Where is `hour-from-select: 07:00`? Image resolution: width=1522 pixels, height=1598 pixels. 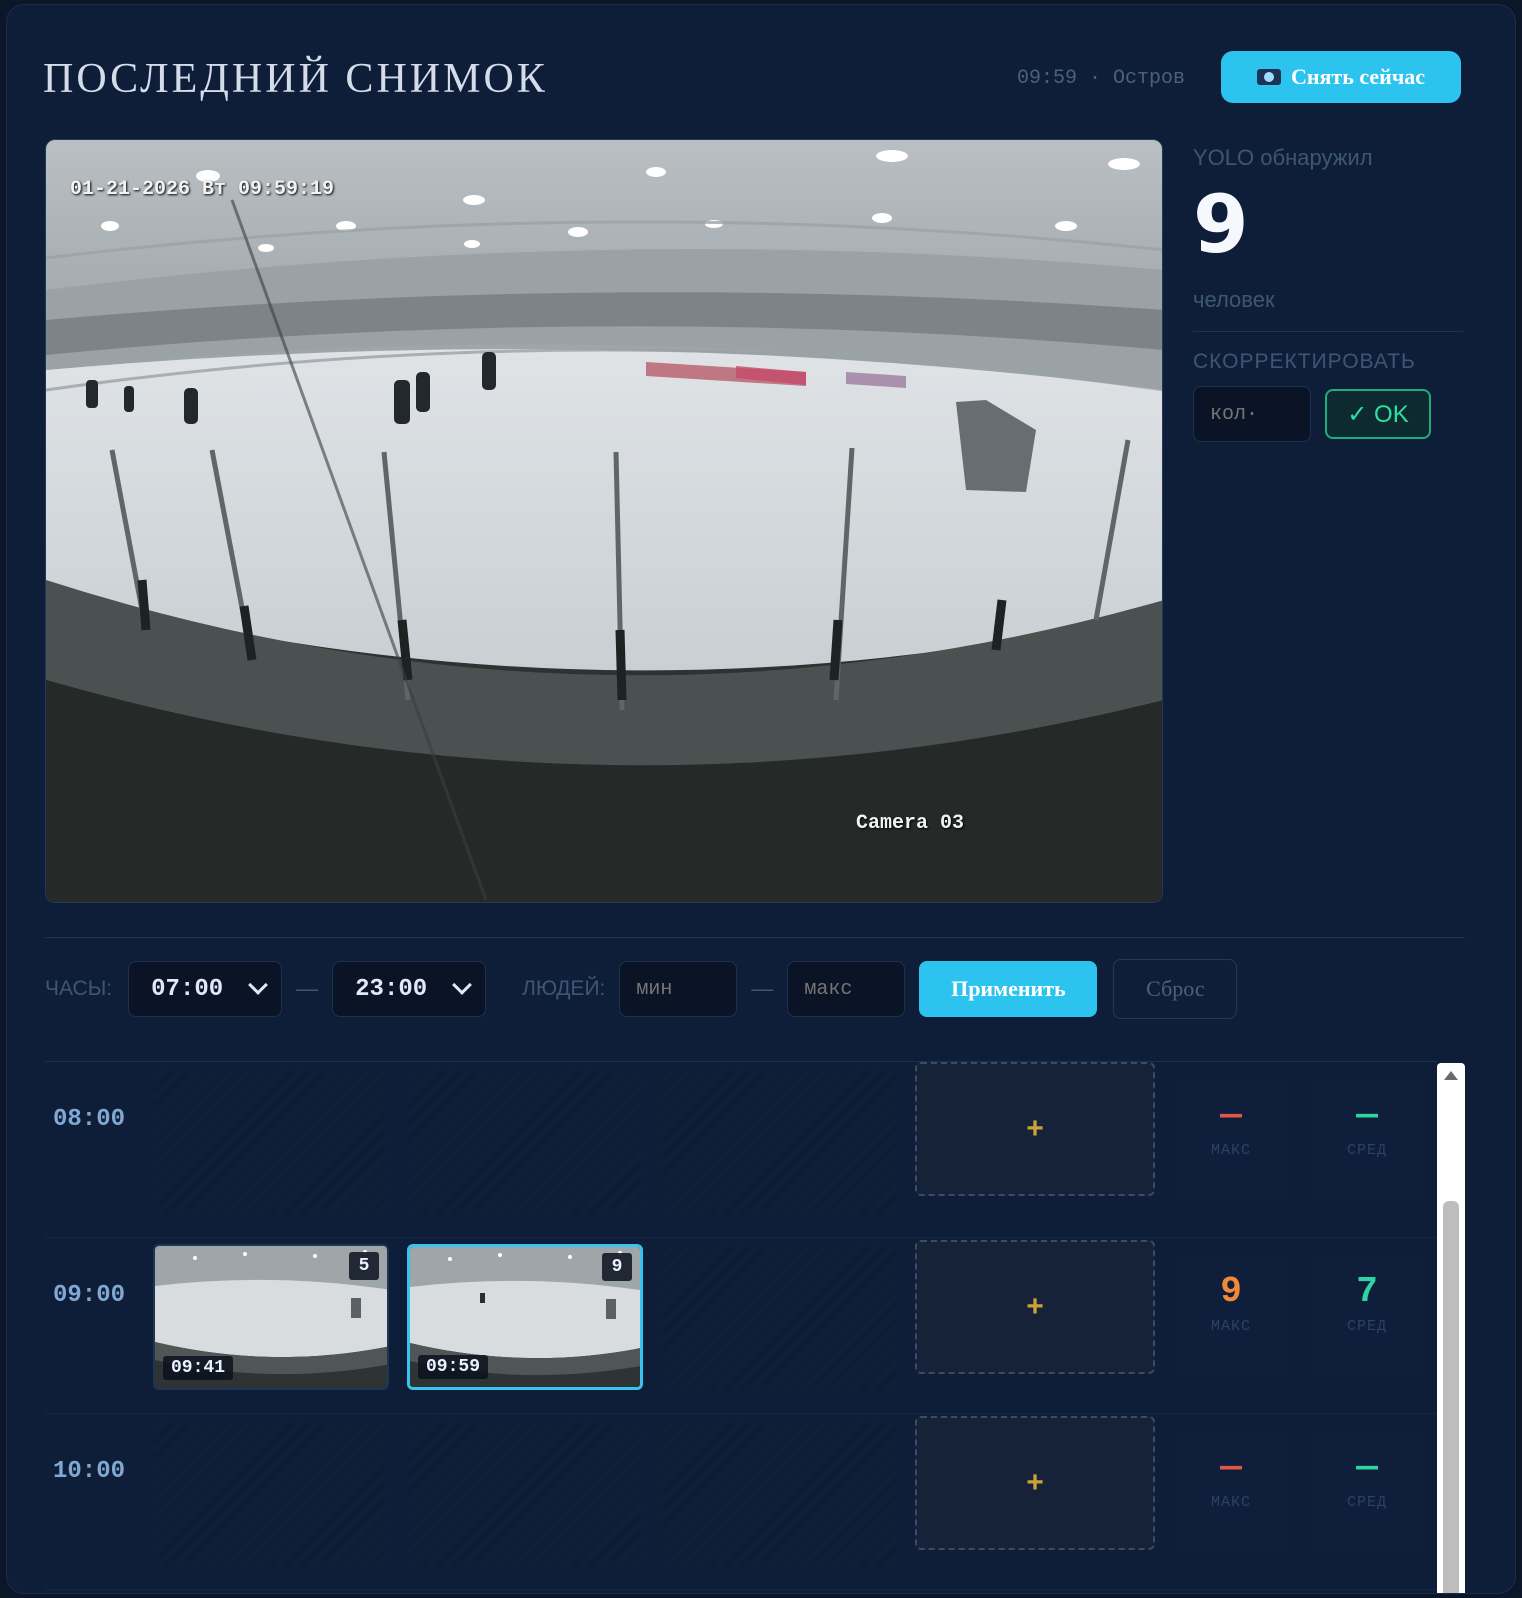 hour-from-select: 07:00 is located at coordinates (205, 989).